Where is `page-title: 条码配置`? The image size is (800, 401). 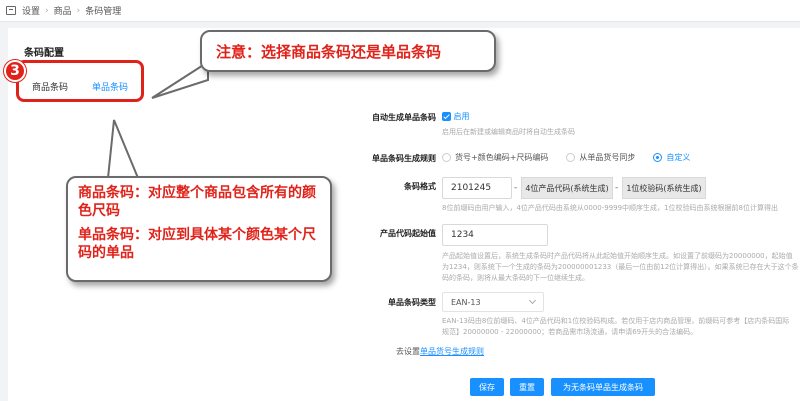 page-title: 条码配置 is located at coordinates (44, 53).